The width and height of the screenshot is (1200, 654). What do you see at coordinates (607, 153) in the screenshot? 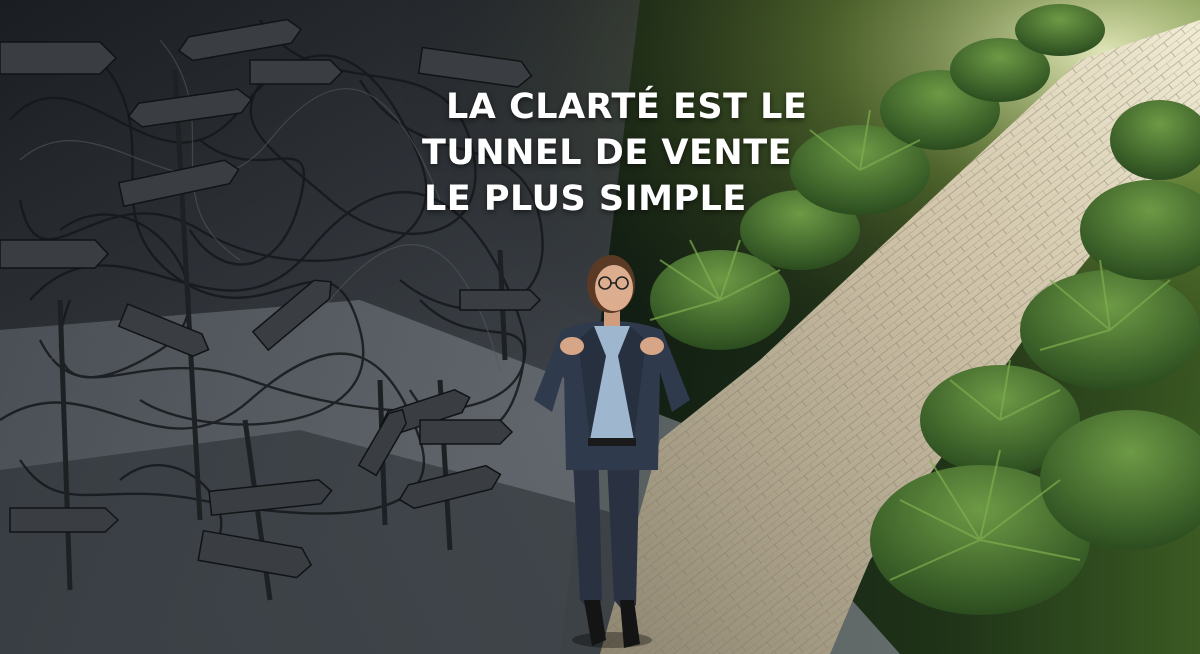
I see `headline-line-2: TUNNEL DE VENTE` at bounding box center [607, 153].